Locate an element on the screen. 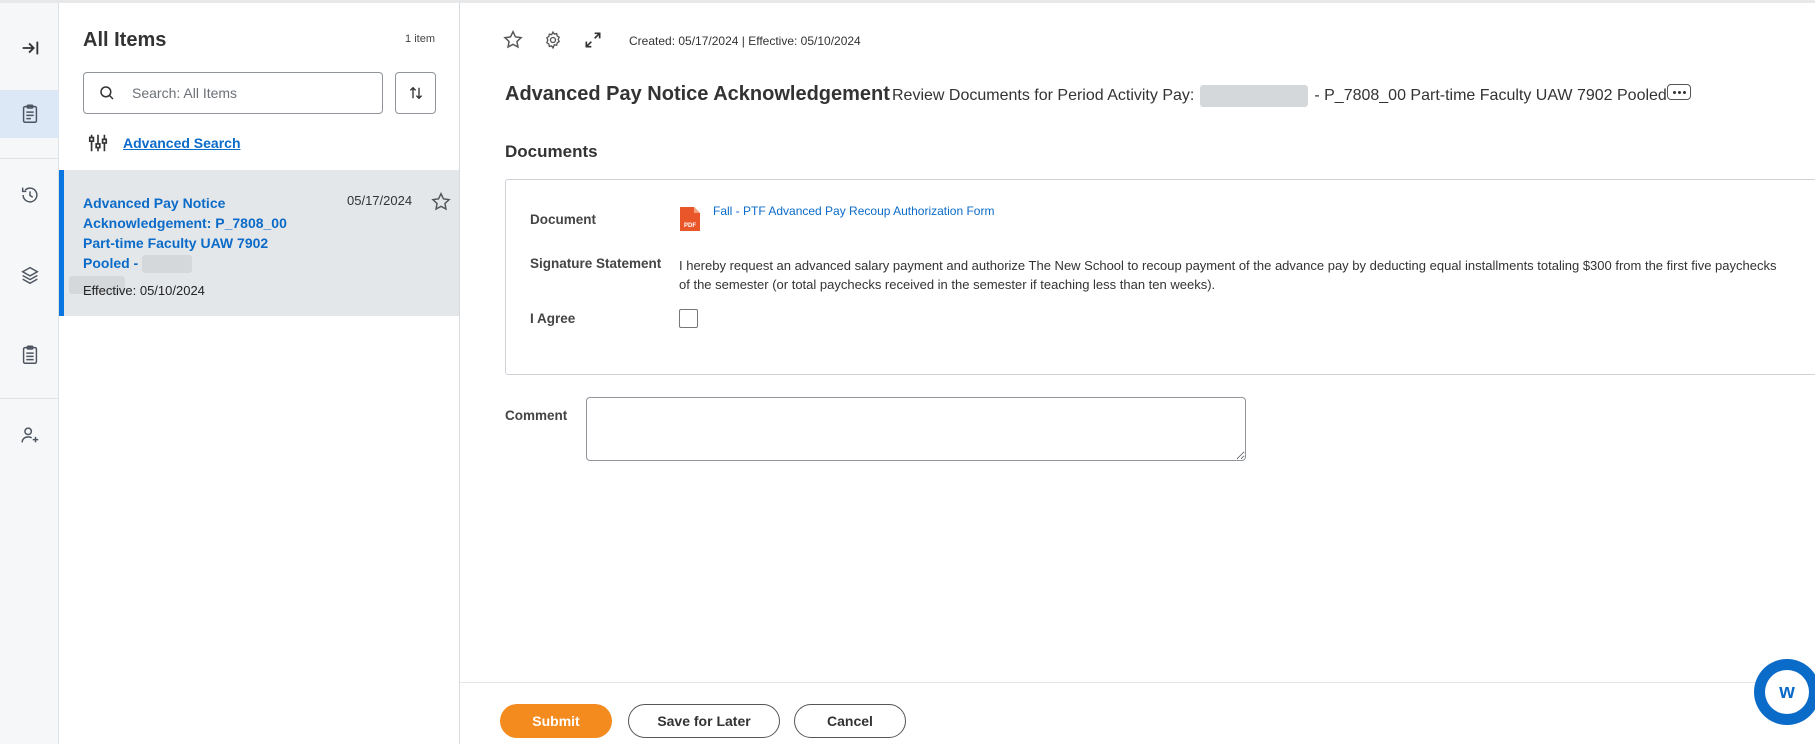 The width and height of the screenshot is (1815, 744). gear-icon is located at coordinates (553, 40).